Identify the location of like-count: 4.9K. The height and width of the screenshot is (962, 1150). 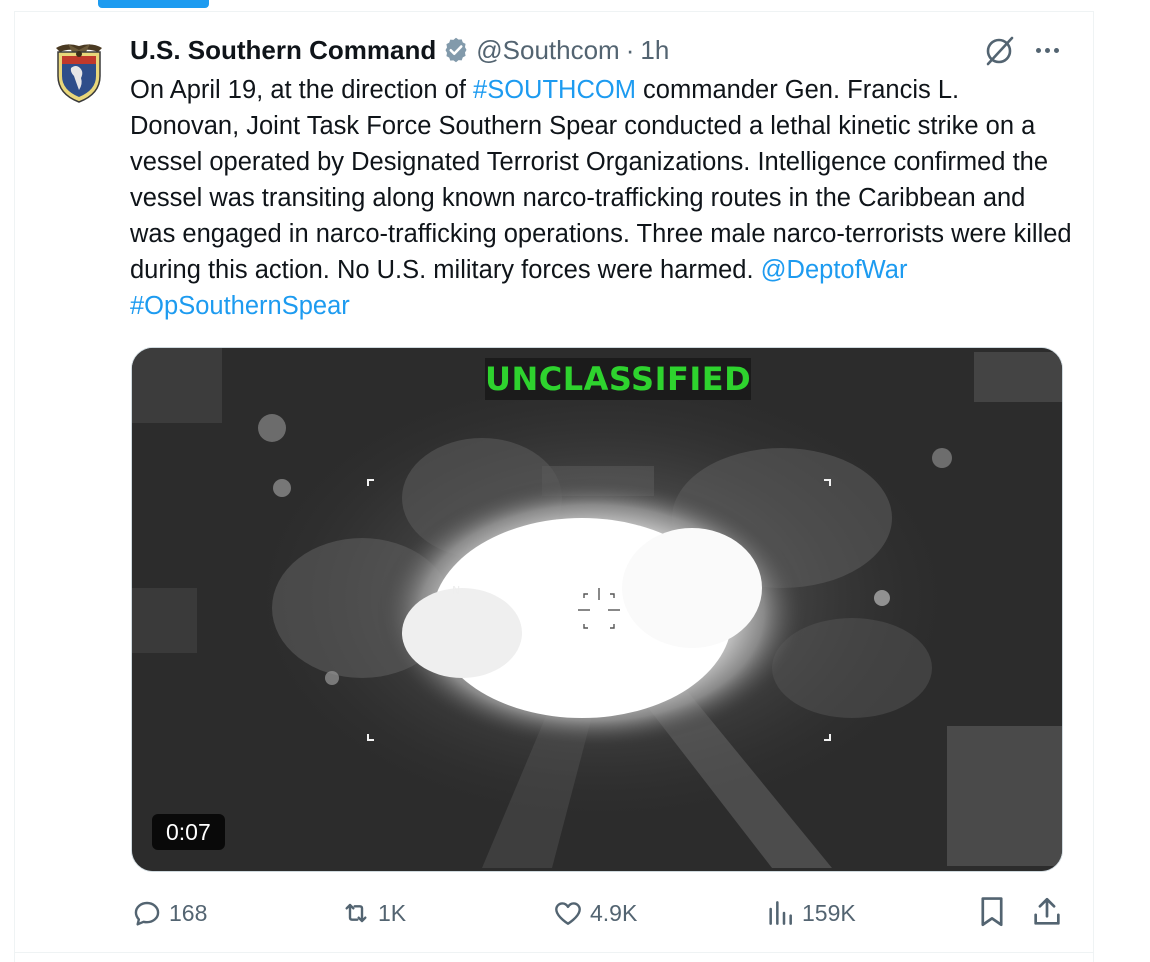
(614, 912).